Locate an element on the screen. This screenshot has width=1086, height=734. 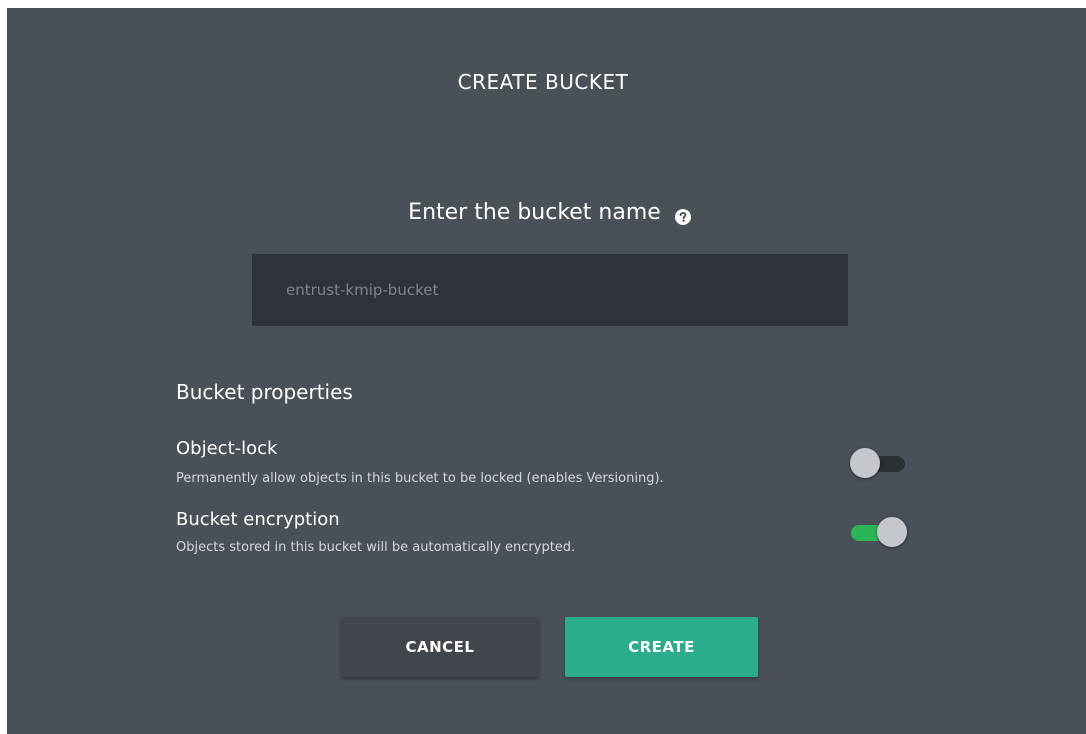
create-button: CREATE is located at coordinates (661, 647).